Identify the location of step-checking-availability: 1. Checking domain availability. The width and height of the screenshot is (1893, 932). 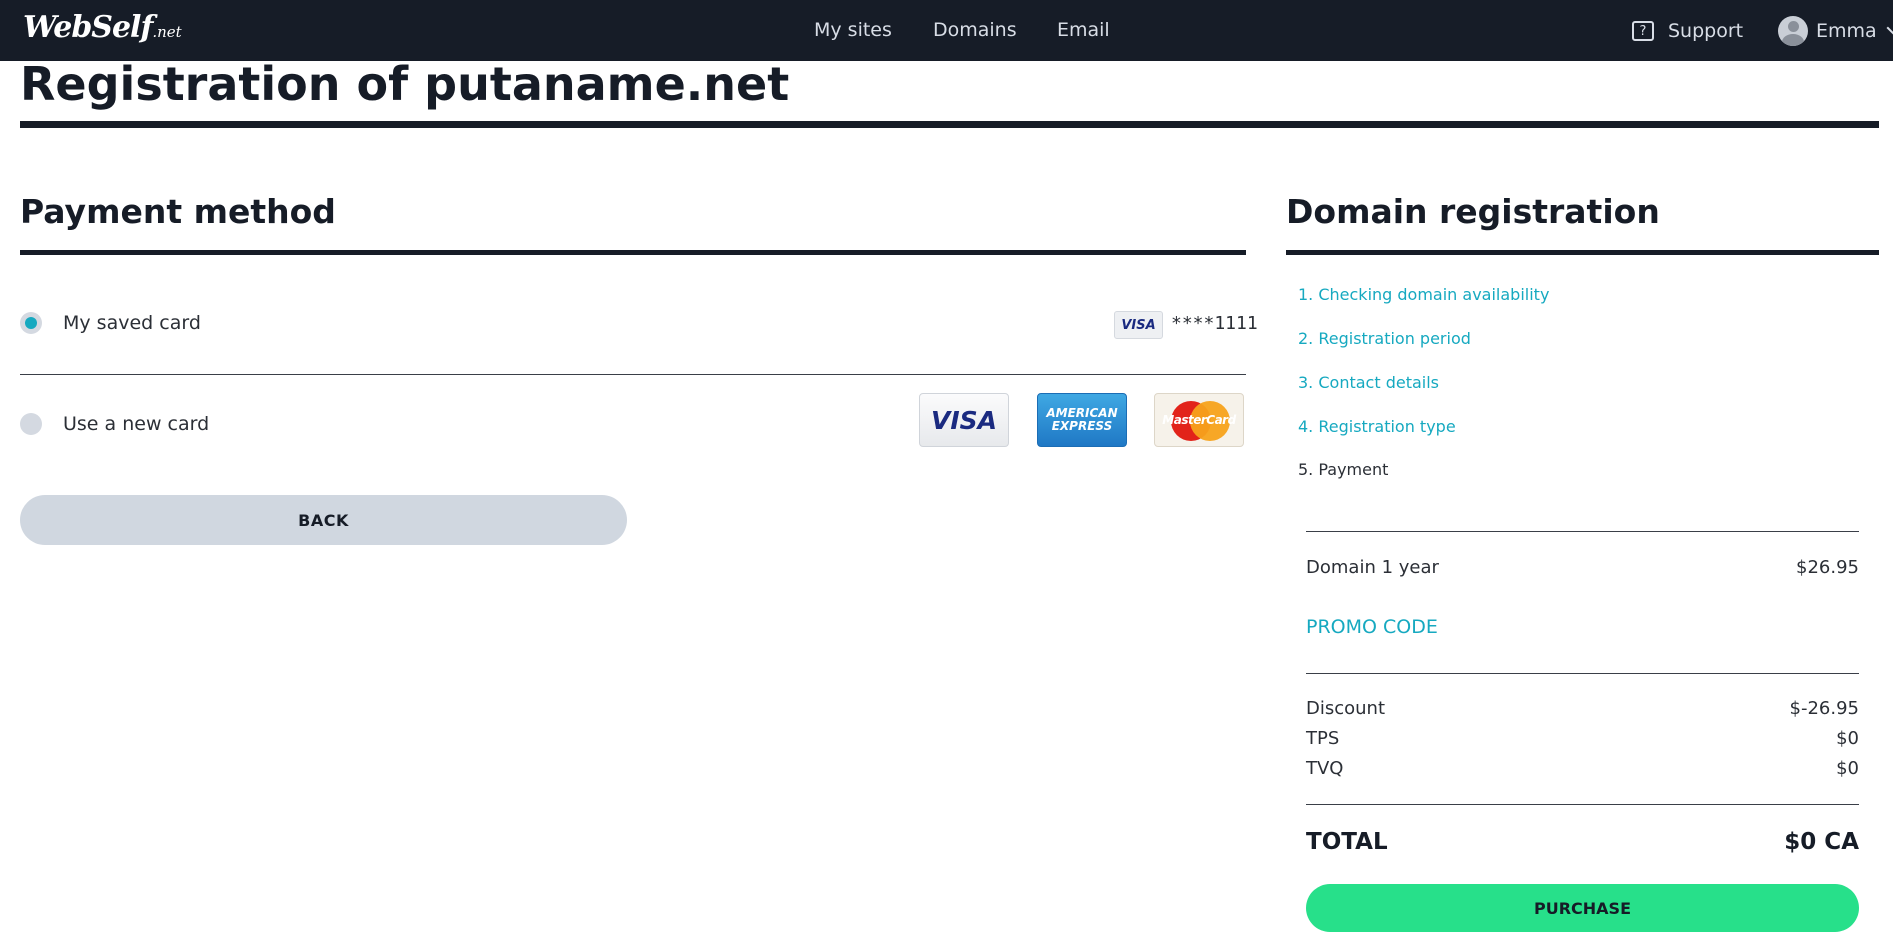
(1423, 294).